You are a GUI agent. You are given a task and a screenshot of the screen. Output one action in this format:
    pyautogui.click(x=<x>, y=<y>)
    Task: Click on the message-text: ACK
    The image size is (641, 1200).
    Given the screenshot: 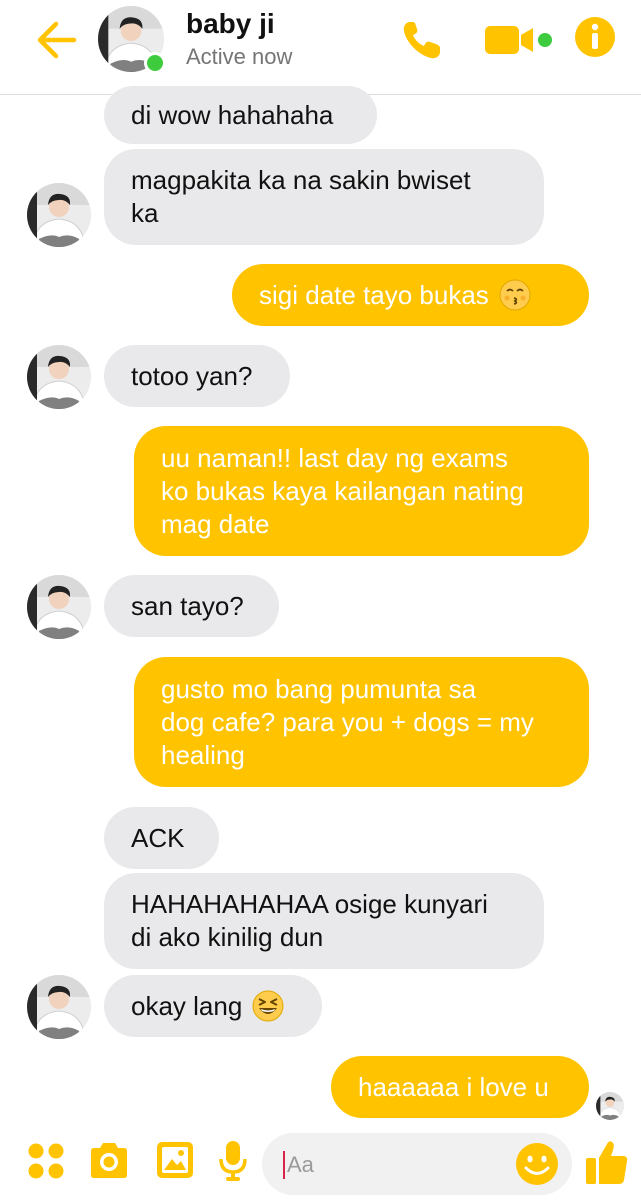 What is the action you would take?
    pyautogui.click(x=158, y=837)
    